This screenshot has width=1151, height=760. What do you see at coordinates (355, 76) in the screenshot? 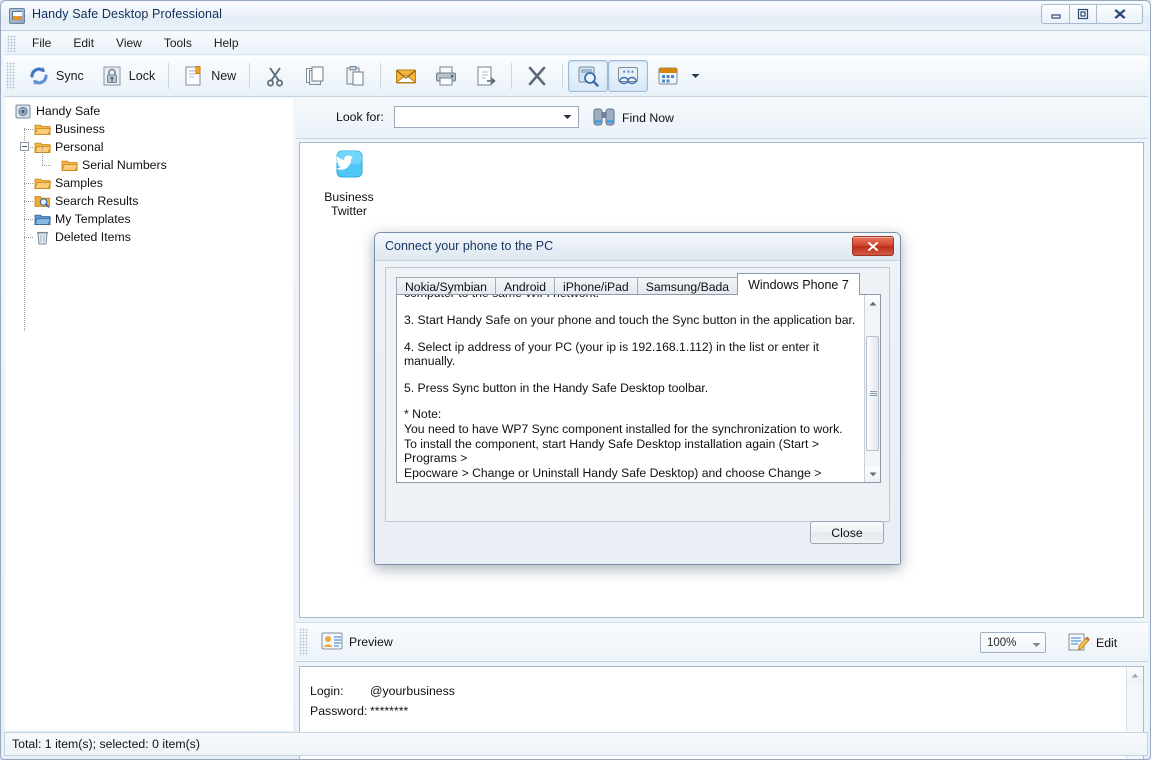
I see `paste-button` at bounding box center [355, 76].